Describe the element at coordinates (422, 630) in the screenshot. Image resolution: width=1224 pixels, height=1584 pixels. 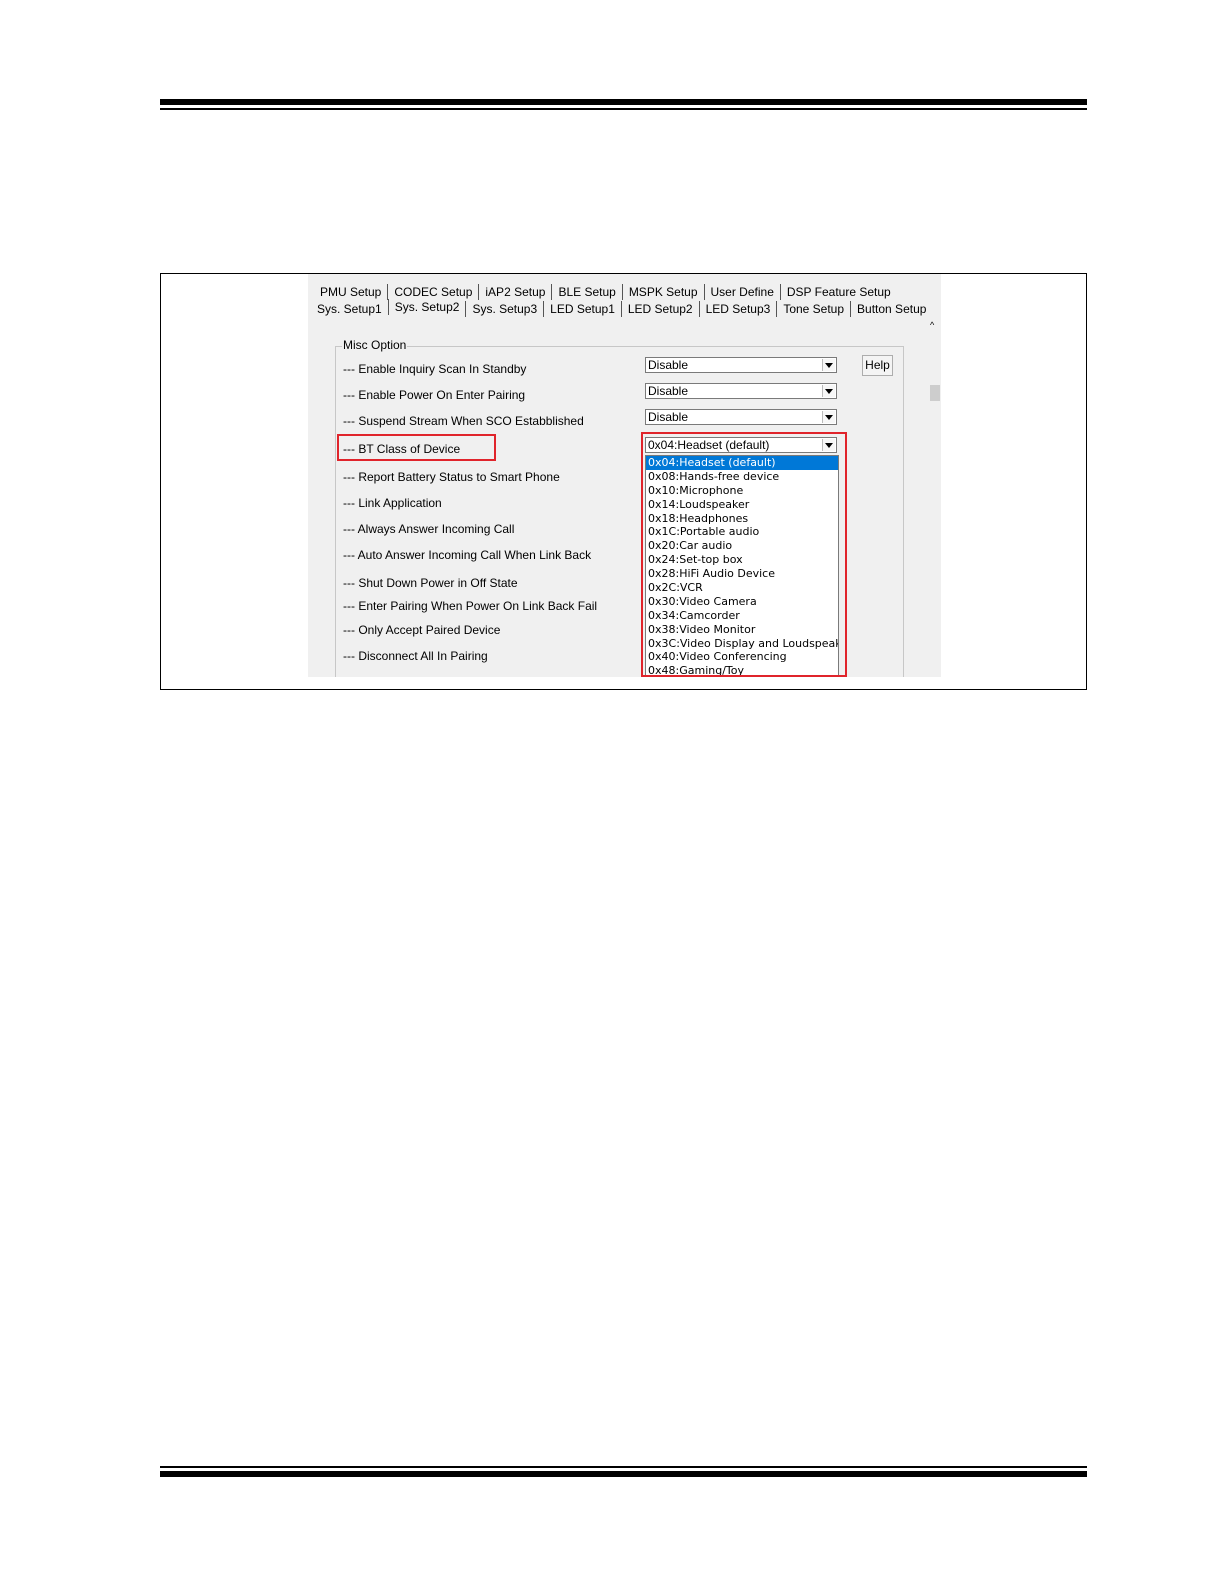
I see `option-only-accept-paired: --- Only Accept Paired Device` at that location.